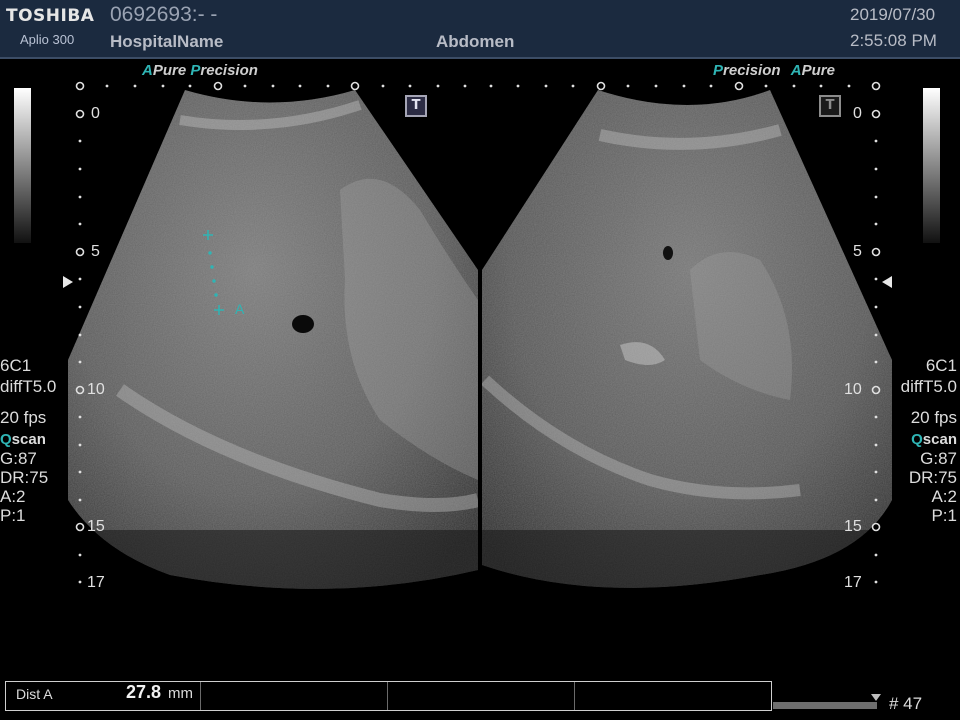  Describe the element at coordinates (200, 70) in the screenshot. I see `apure-precision-tag-left: APure Precision` at that location.